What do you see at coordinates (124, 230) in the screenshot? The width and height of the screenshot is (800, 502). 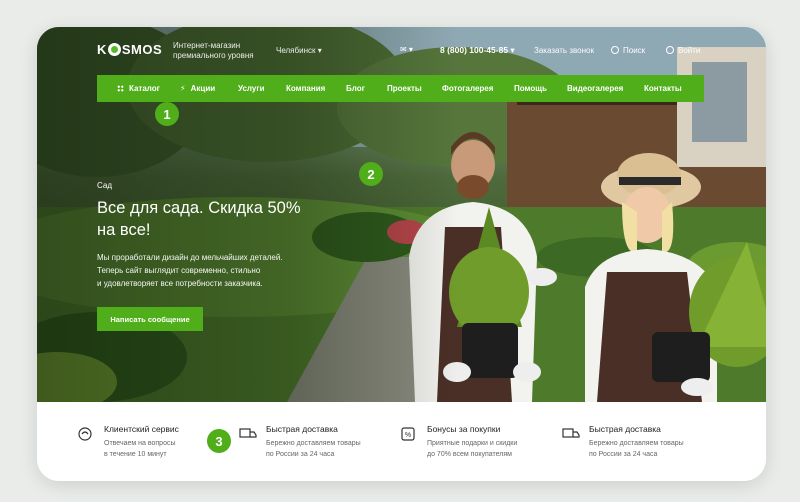 I see `hero-title-line-2: на все!` at bounding box center [124, 230].